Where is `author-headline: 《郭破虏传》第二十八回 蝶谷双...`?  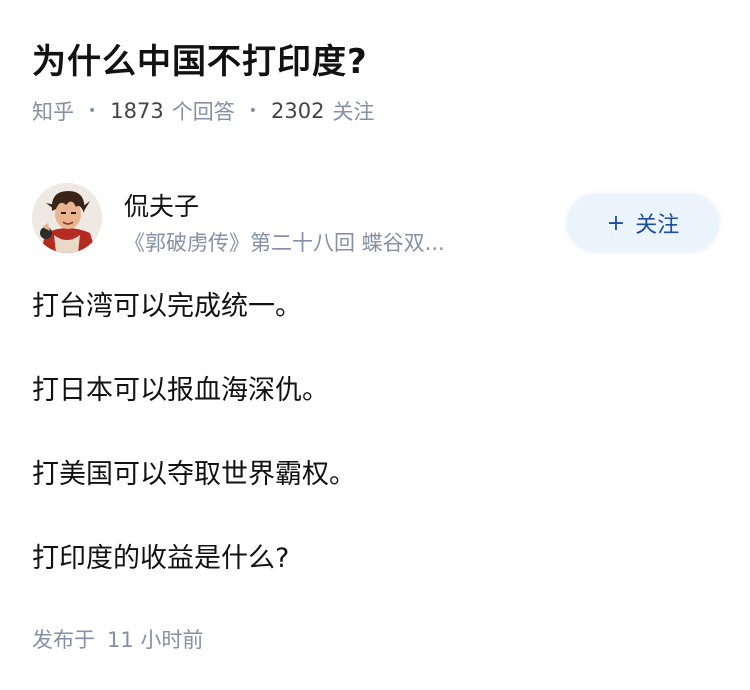
author-headline: 《郭破虏传》第二十八回 蝶谷双... is located at coordinates (284, 243).